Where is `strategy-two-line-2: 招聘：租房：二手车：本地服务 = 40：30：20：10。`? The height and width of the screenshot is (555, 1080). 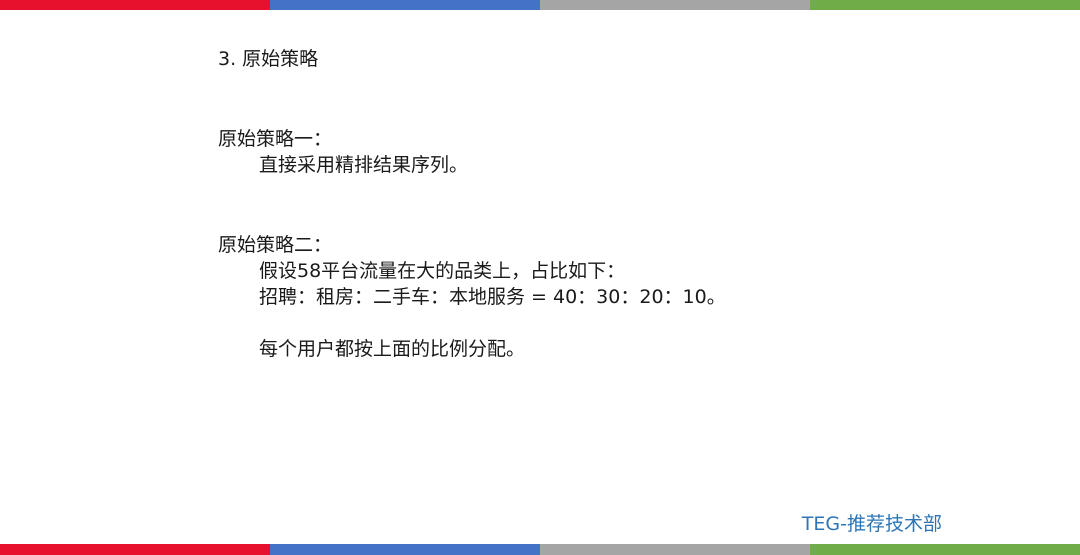 strategy-two-line-2: 招聘：租房：二手车：本地服务 = 40：30：20：10。 is located at coordinates (492, 297).